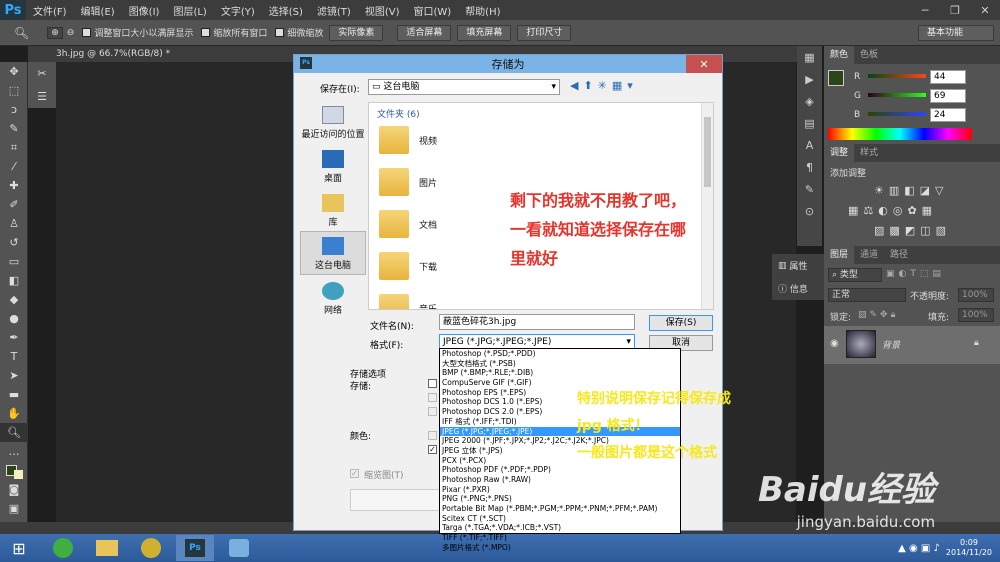  I want to click on foreground-color, so click(836, 78).